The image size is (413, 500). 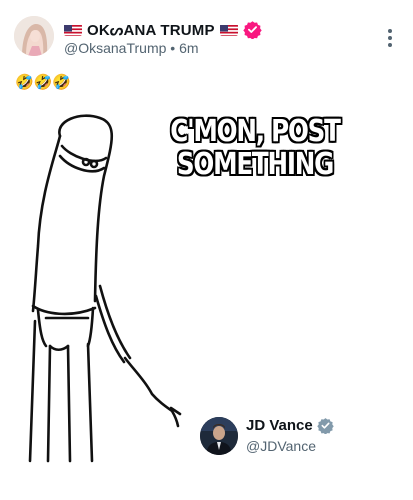 What do you see at coordinates (390, 38) in the screenshot?
I see `more-vertical-icon` at bounding box center [390, 38].